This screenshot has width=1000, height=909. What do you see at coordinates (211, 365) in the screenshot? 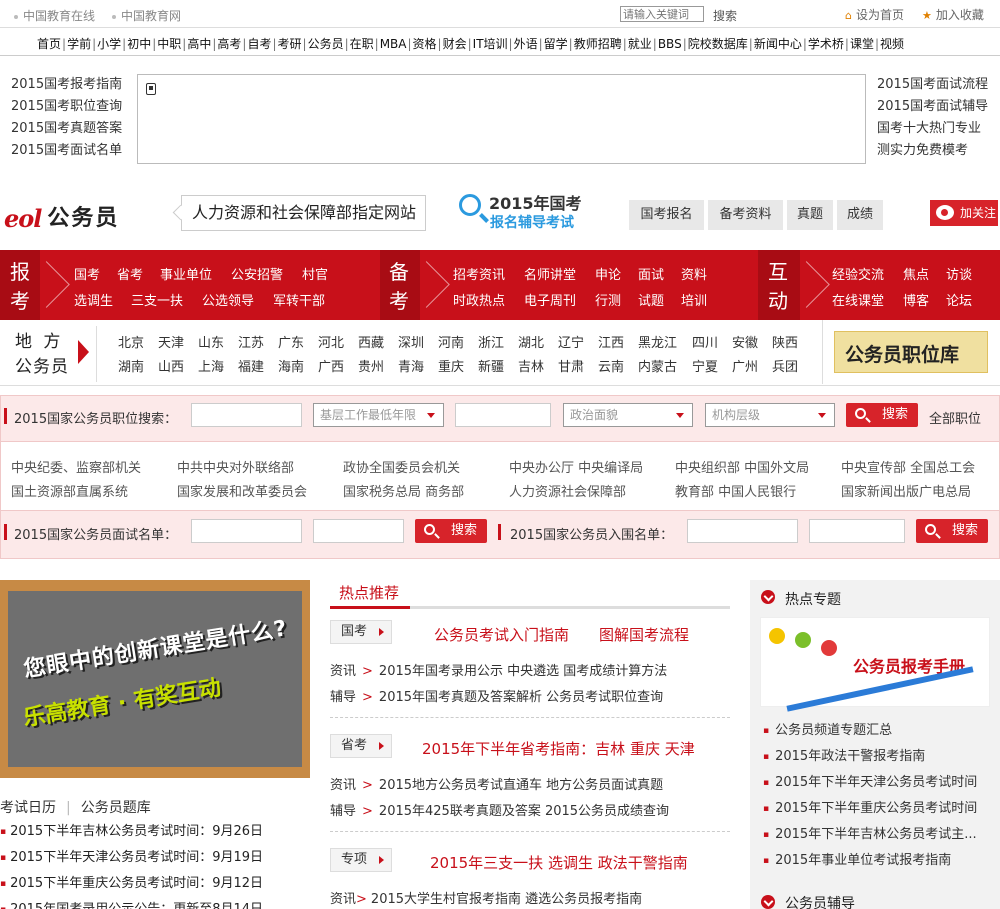
I see `city-link: 上海` at bounding box center [211, 365].